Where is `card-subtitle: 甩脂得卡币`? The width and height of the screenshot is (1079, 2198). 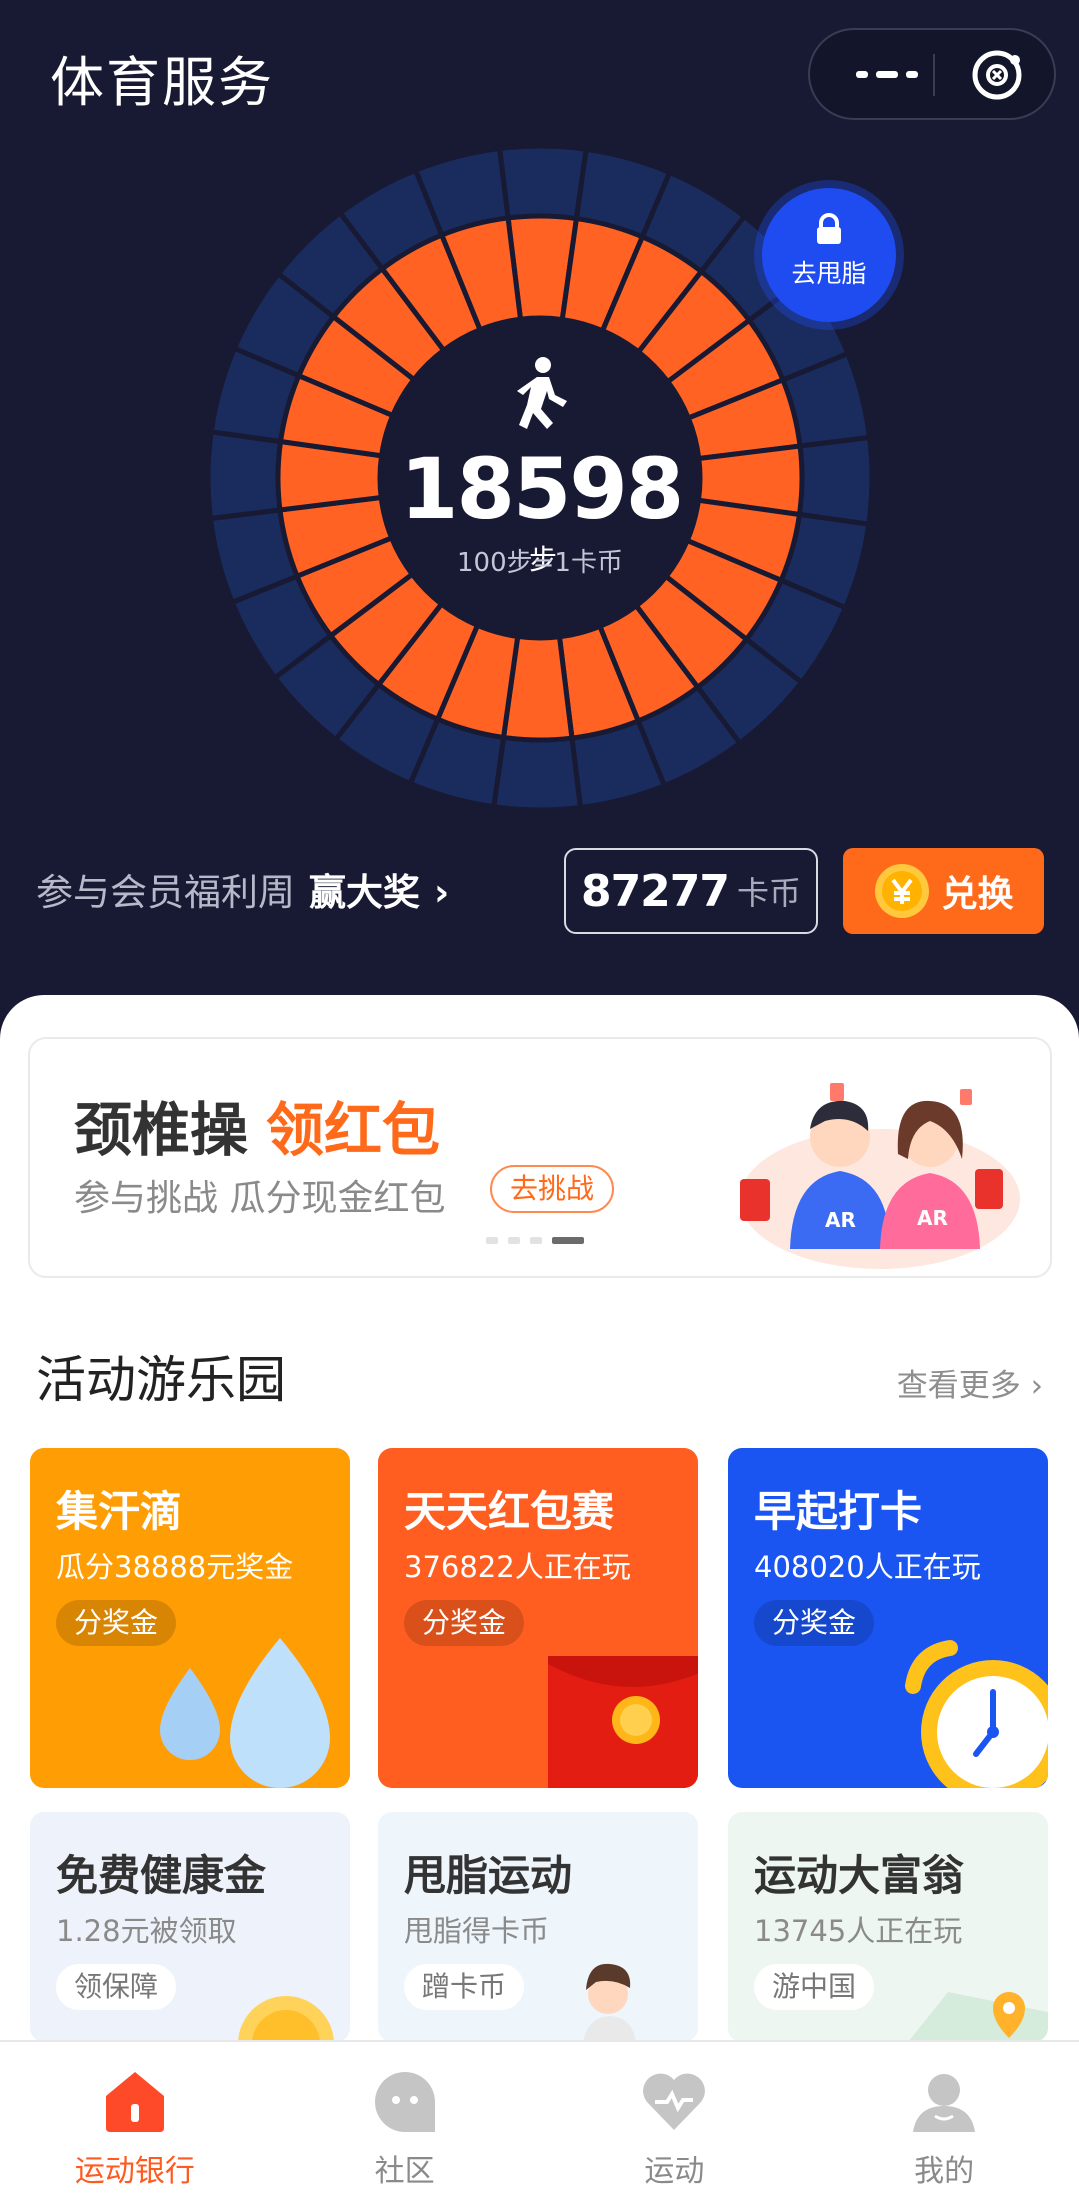
card-subtitle: 甩脂得卡币 is located at coordinates (477, 1931).